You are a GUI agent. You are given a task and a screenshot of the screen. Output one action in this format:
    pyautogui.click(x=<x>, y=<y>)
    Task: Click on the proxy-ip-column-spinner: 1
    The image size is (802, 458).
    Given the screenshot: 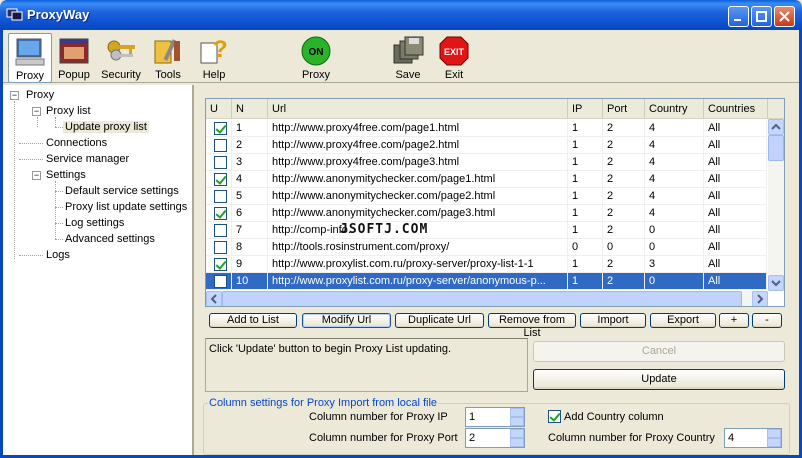 What is the action you would take?
    pyautogui.click(x=495, y=417)
    